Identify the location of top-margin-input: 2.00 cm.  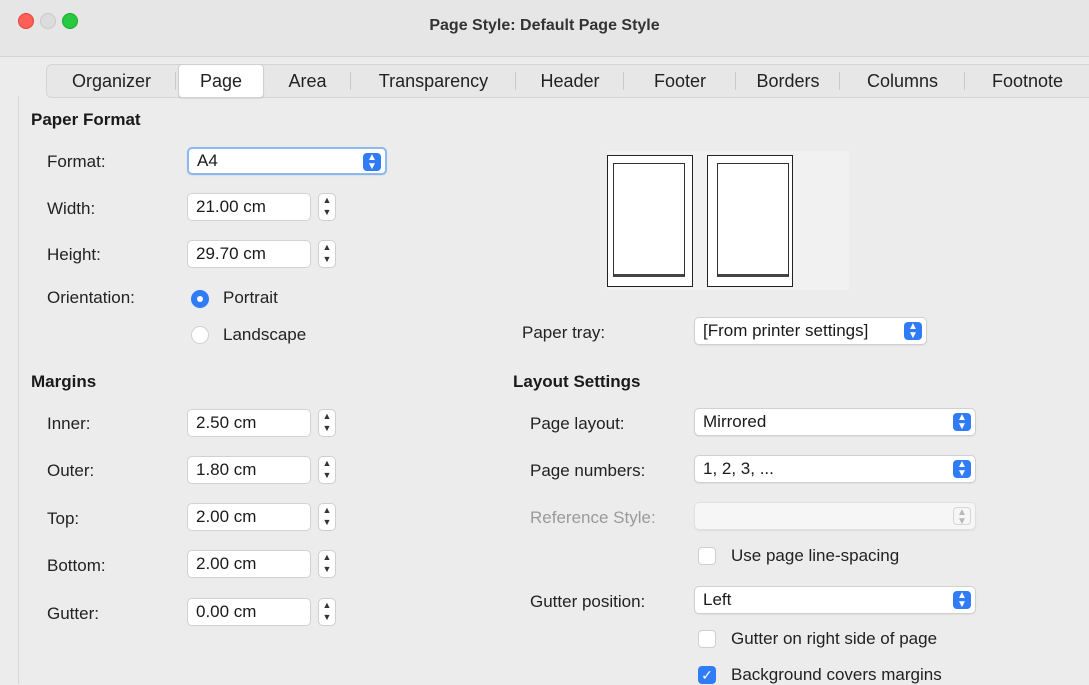
(249, 517).